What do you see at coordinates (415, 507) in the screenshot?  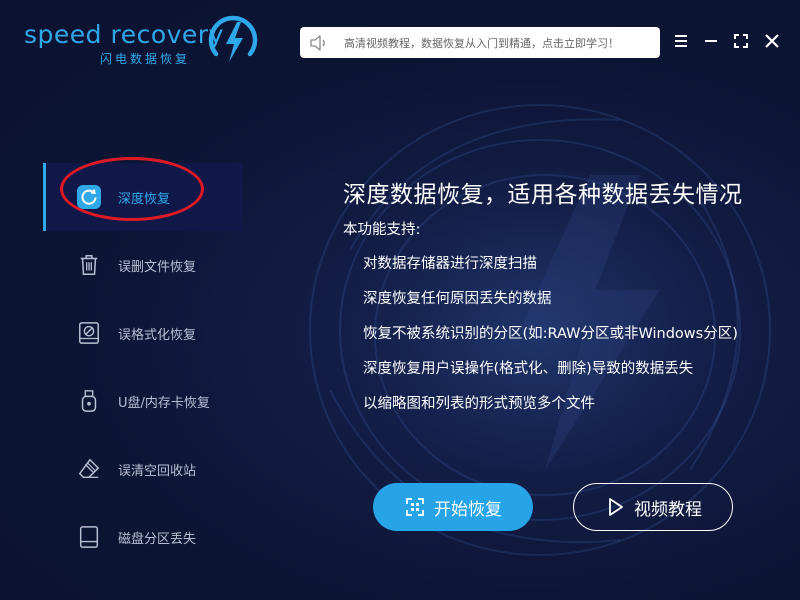 I see `scan-icon` at bounding box center [415, 507].